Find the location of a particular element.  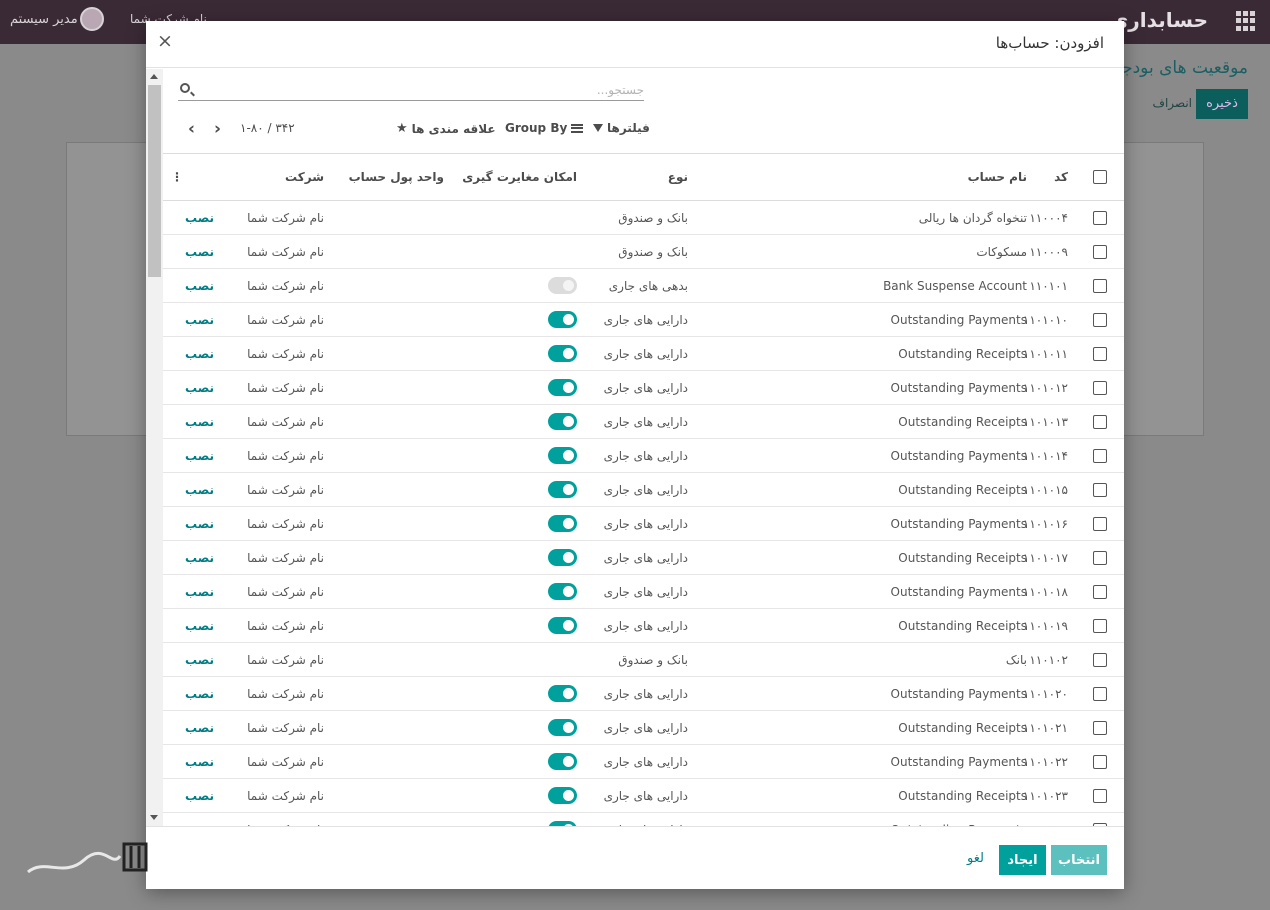

pager-next-button: › is located at coordinates (217, 129).